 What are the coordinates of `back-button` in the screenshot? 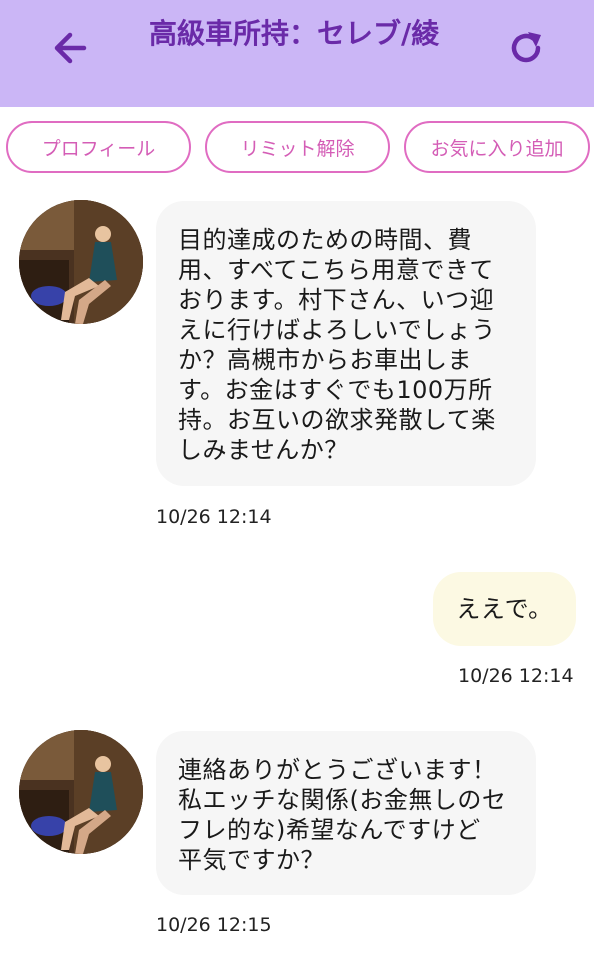 It's located at (70, 48).